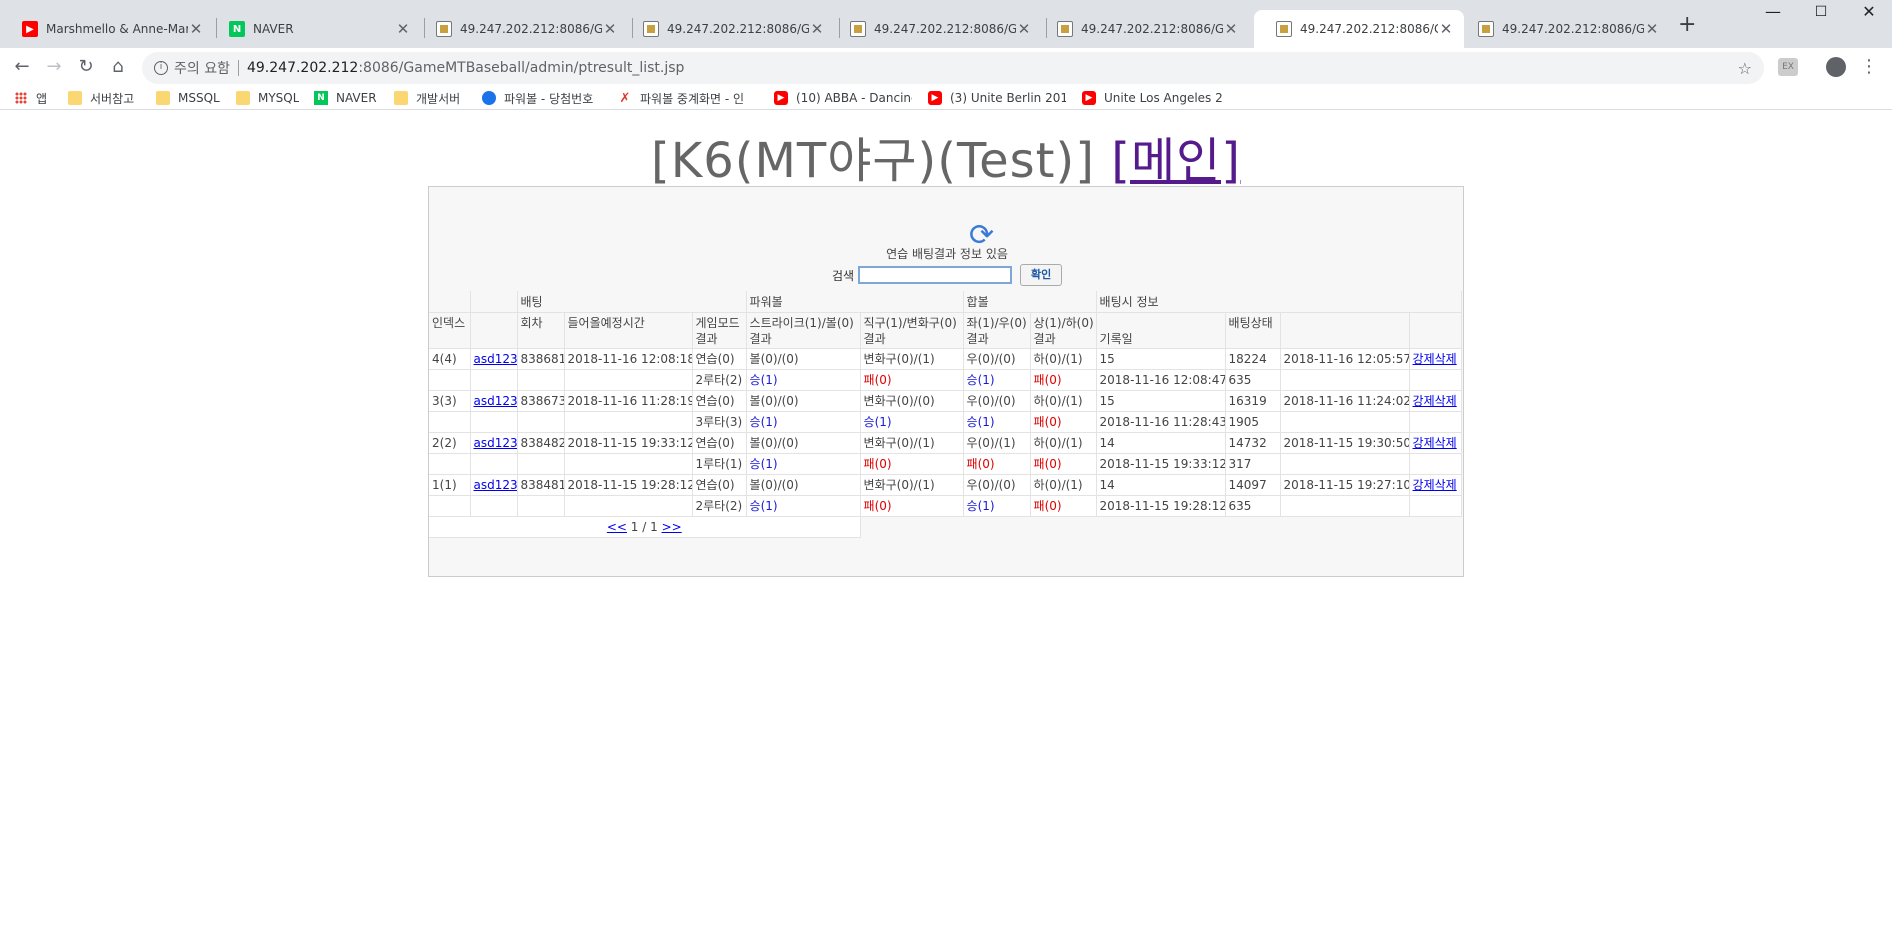  Describe the element at coordinates (302, 68) in the screenshot. I see `url-host: 49.247.202.212` at that location.